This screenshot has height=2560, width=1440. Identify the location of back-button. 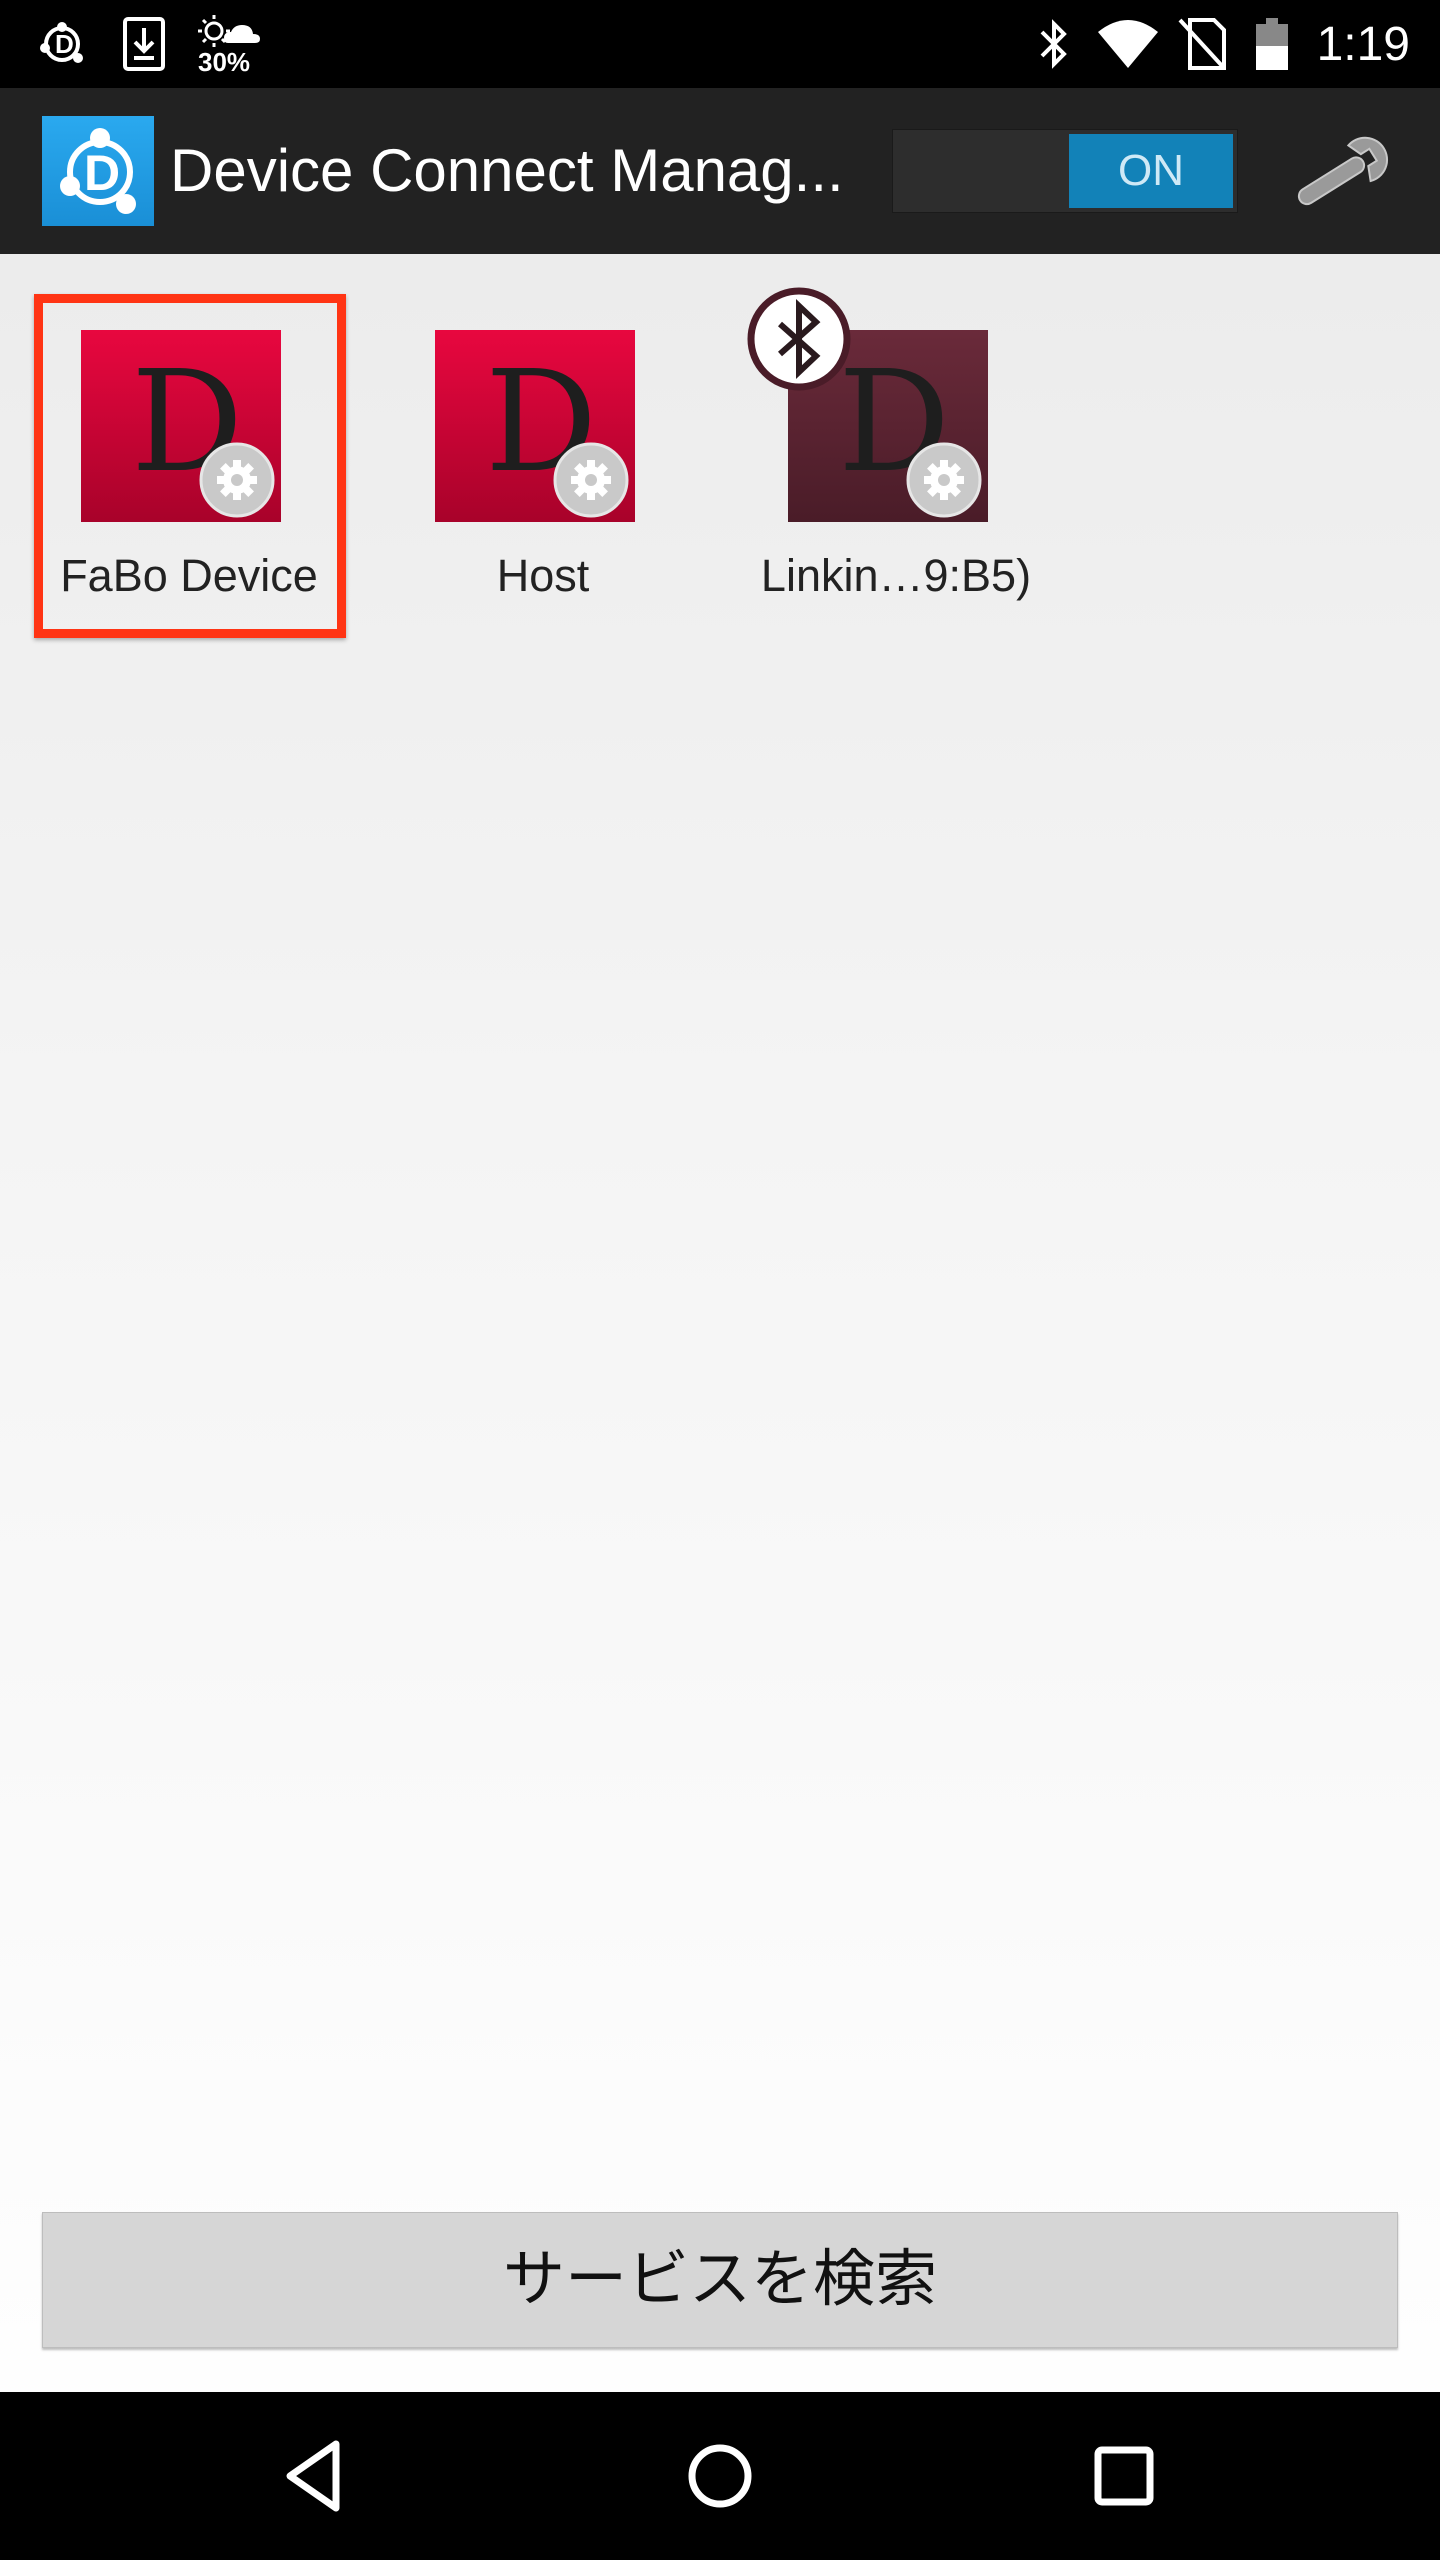
(316, 2476).